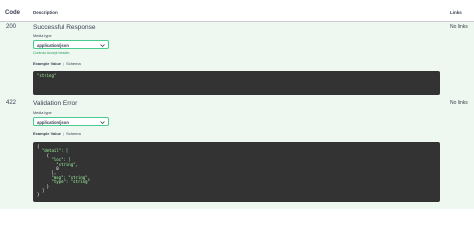 This screenshot has height=240, width=474. Describe the element at coordinates (237, 11) in the screenshot. I see `responses-table-header: Code Description Links` at that location.